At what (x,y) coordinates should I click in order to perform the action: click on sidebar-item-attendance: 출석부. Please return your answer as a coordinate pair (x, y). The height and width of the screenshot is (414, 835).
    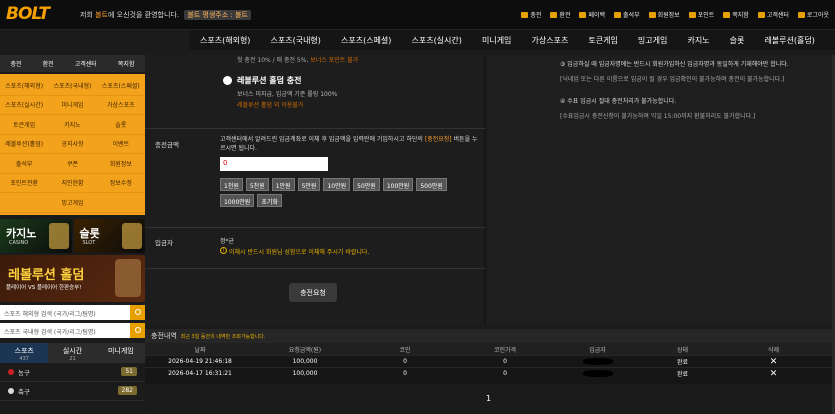
    Looking at the image, I should click on (24, 164).